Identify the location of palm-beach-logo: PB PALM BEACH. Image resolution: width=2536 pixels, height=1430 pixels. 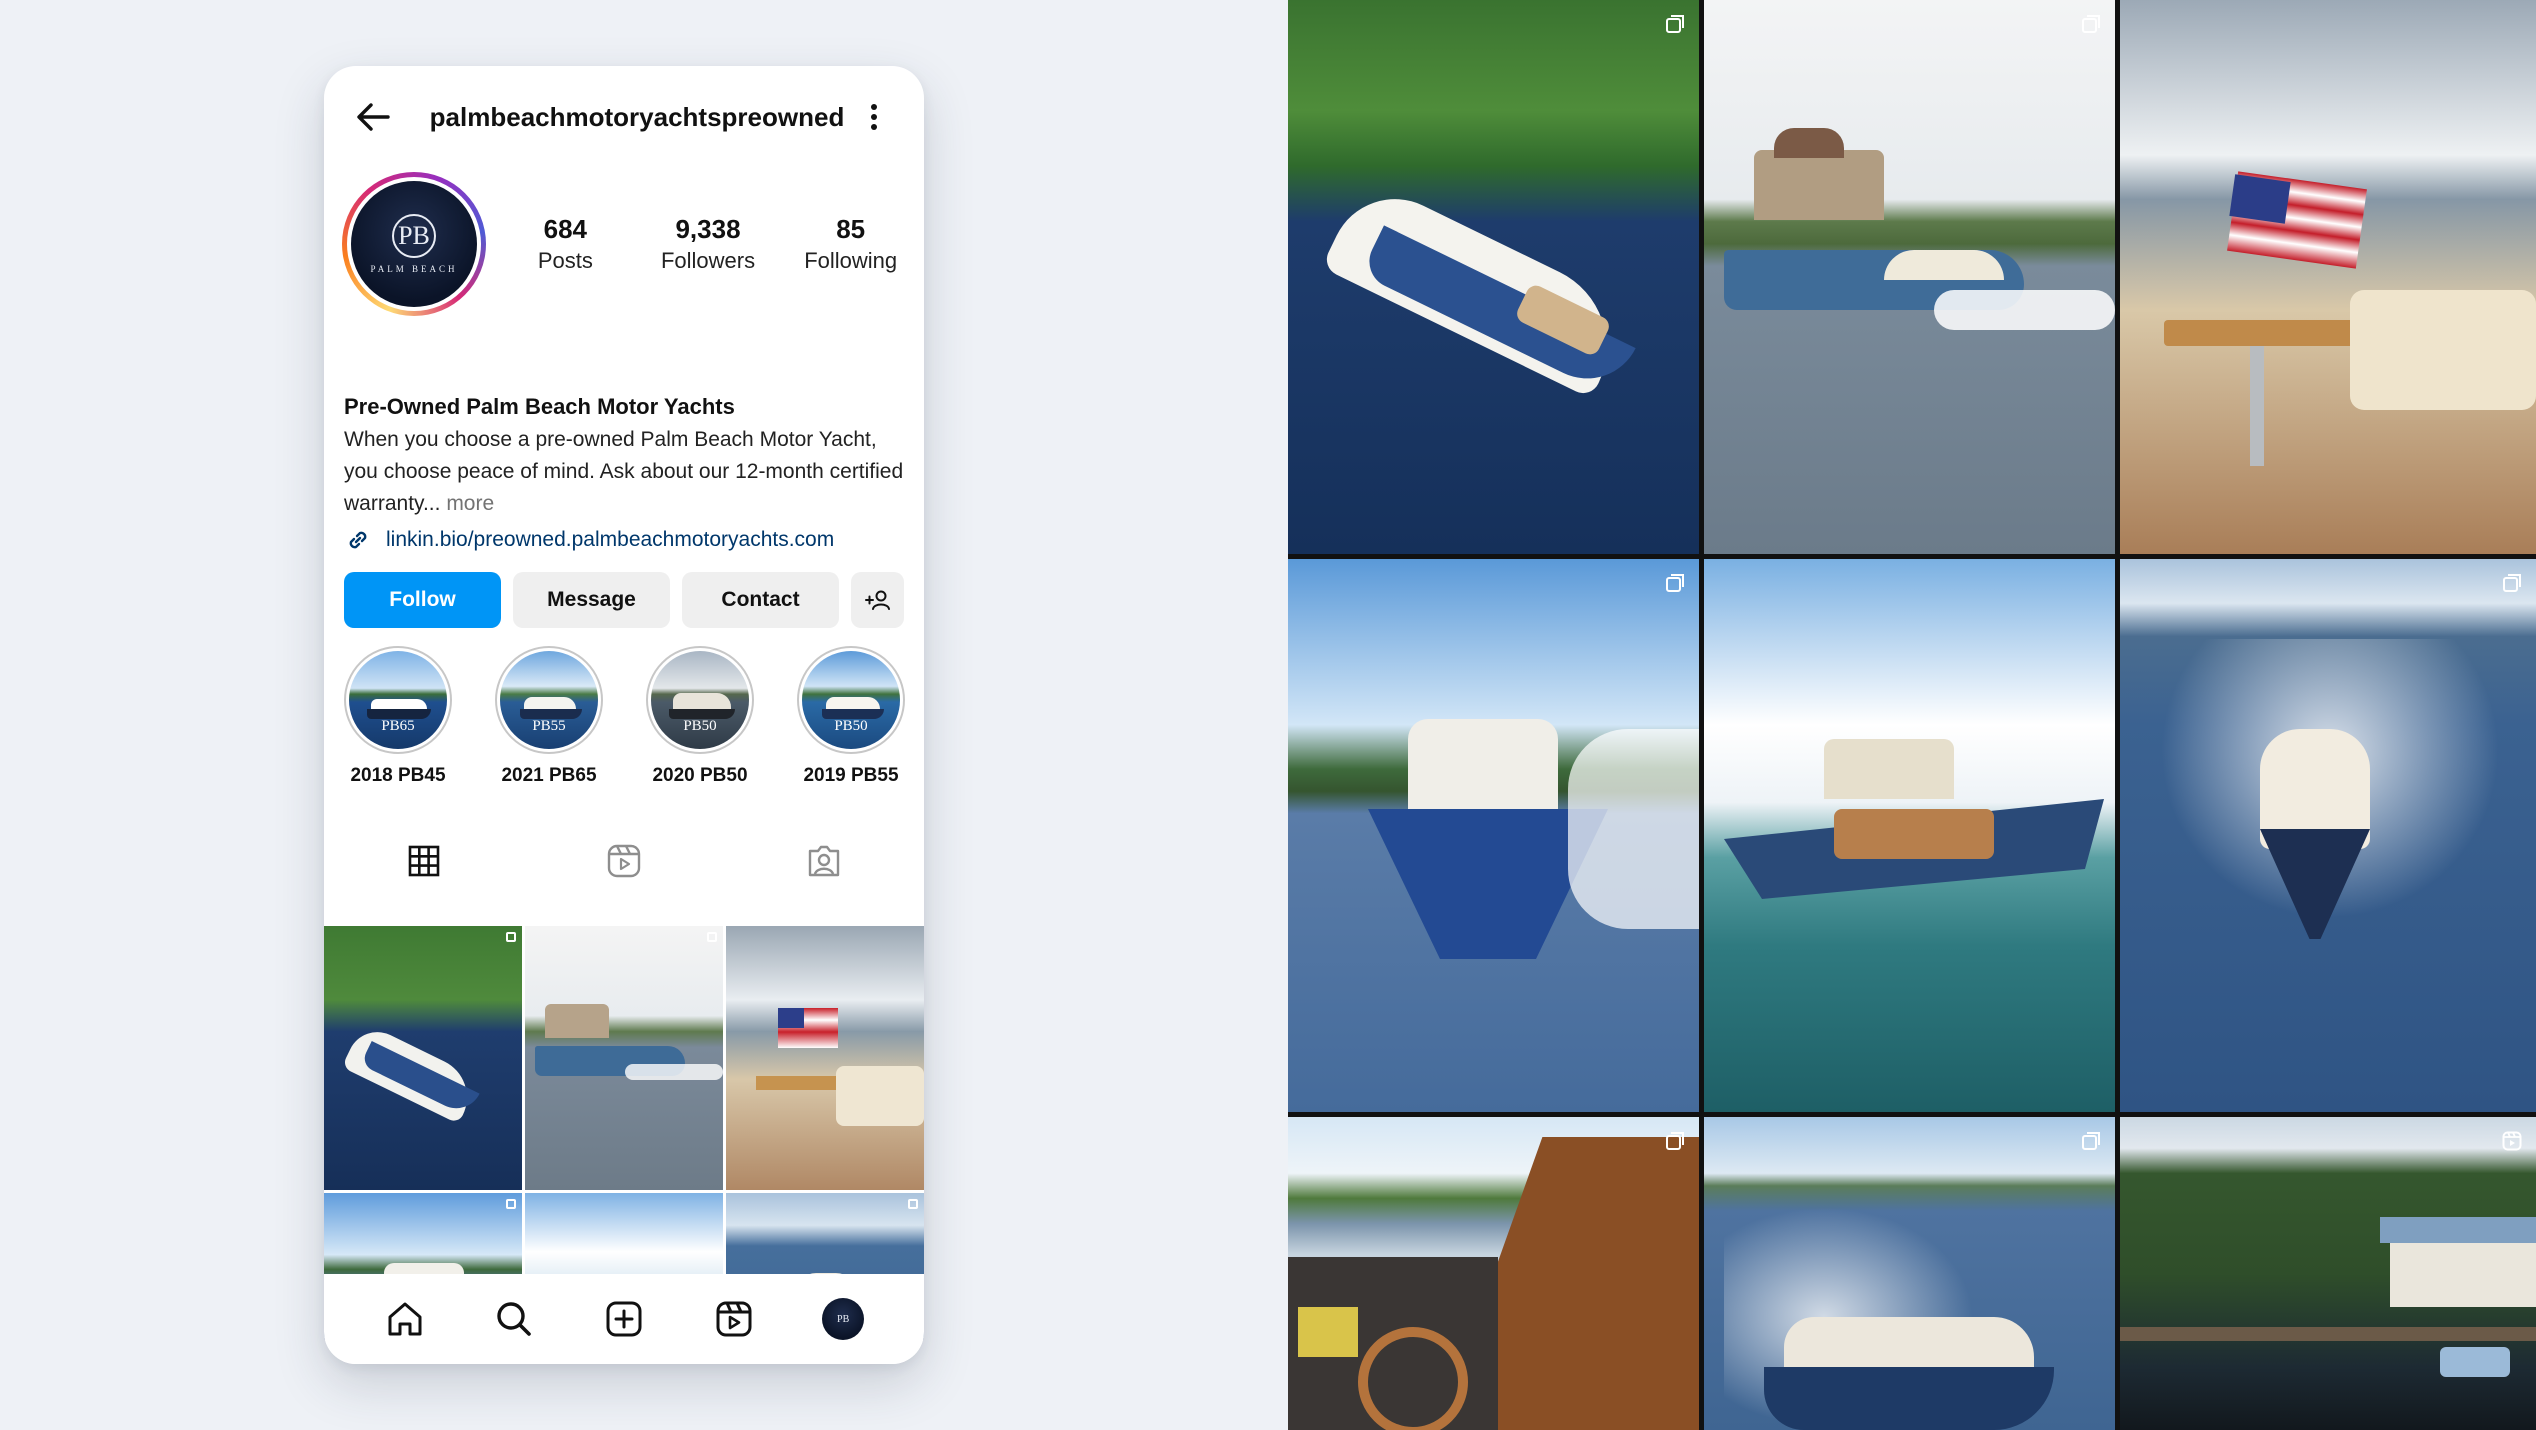
(414, 244).